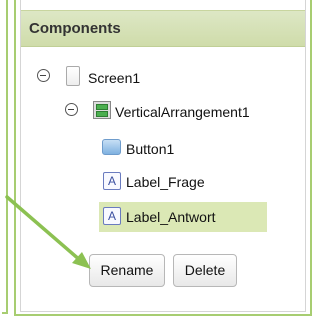  What do you see at coordinates (48, 232) in the screenshot?
I see `pointer-arrow-icon` at bounding box center [48, 232].